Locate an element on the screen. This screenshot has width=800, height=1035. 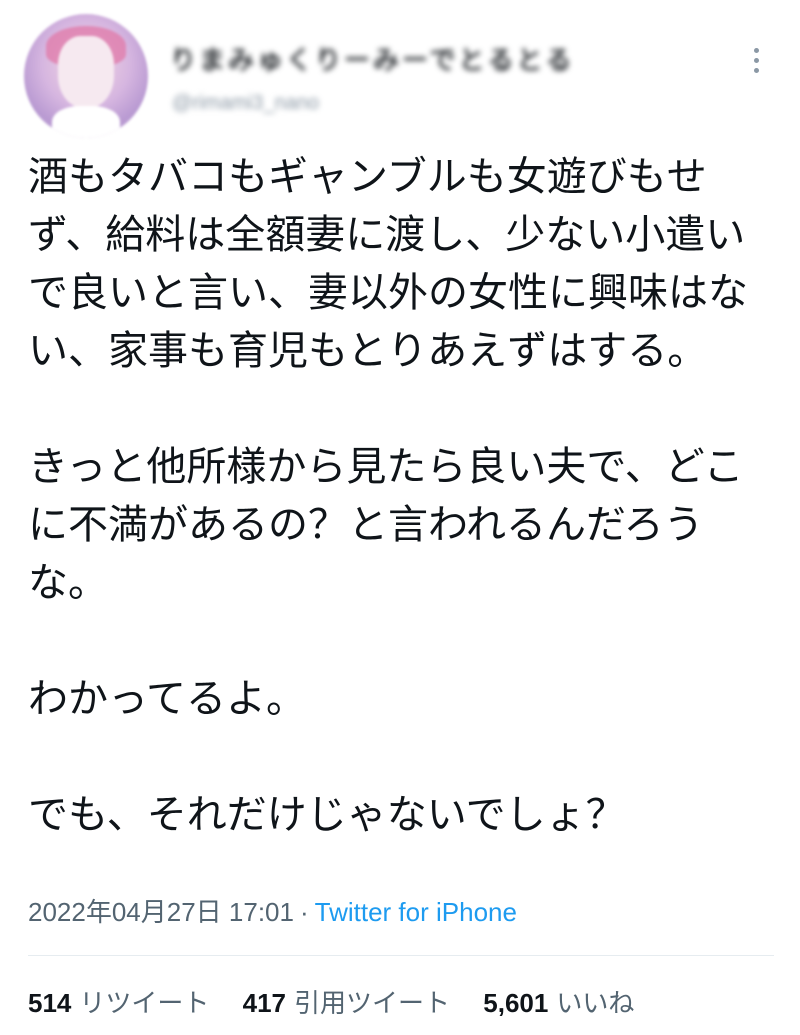
likes-label: いいね is located at coordinates (595, 1003).